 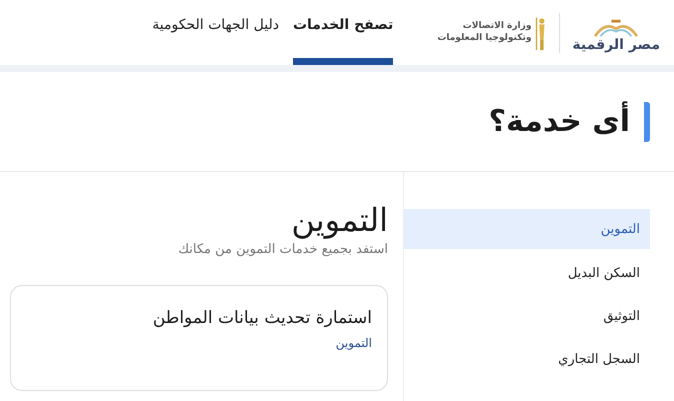 What do you see at coordinates (616, 28) in the screenshot?
I see `arches-logo-icon` at bounding box center [616, 28].